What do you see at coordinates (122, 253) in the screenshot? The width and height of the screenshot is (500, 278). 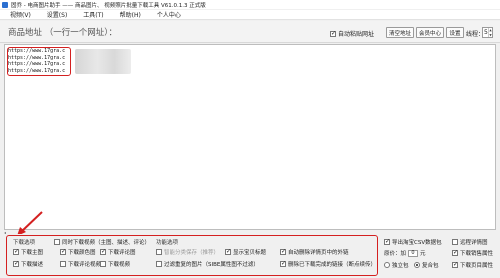 I see `option-label: 下载评论图` at bounding box center [122, 253].